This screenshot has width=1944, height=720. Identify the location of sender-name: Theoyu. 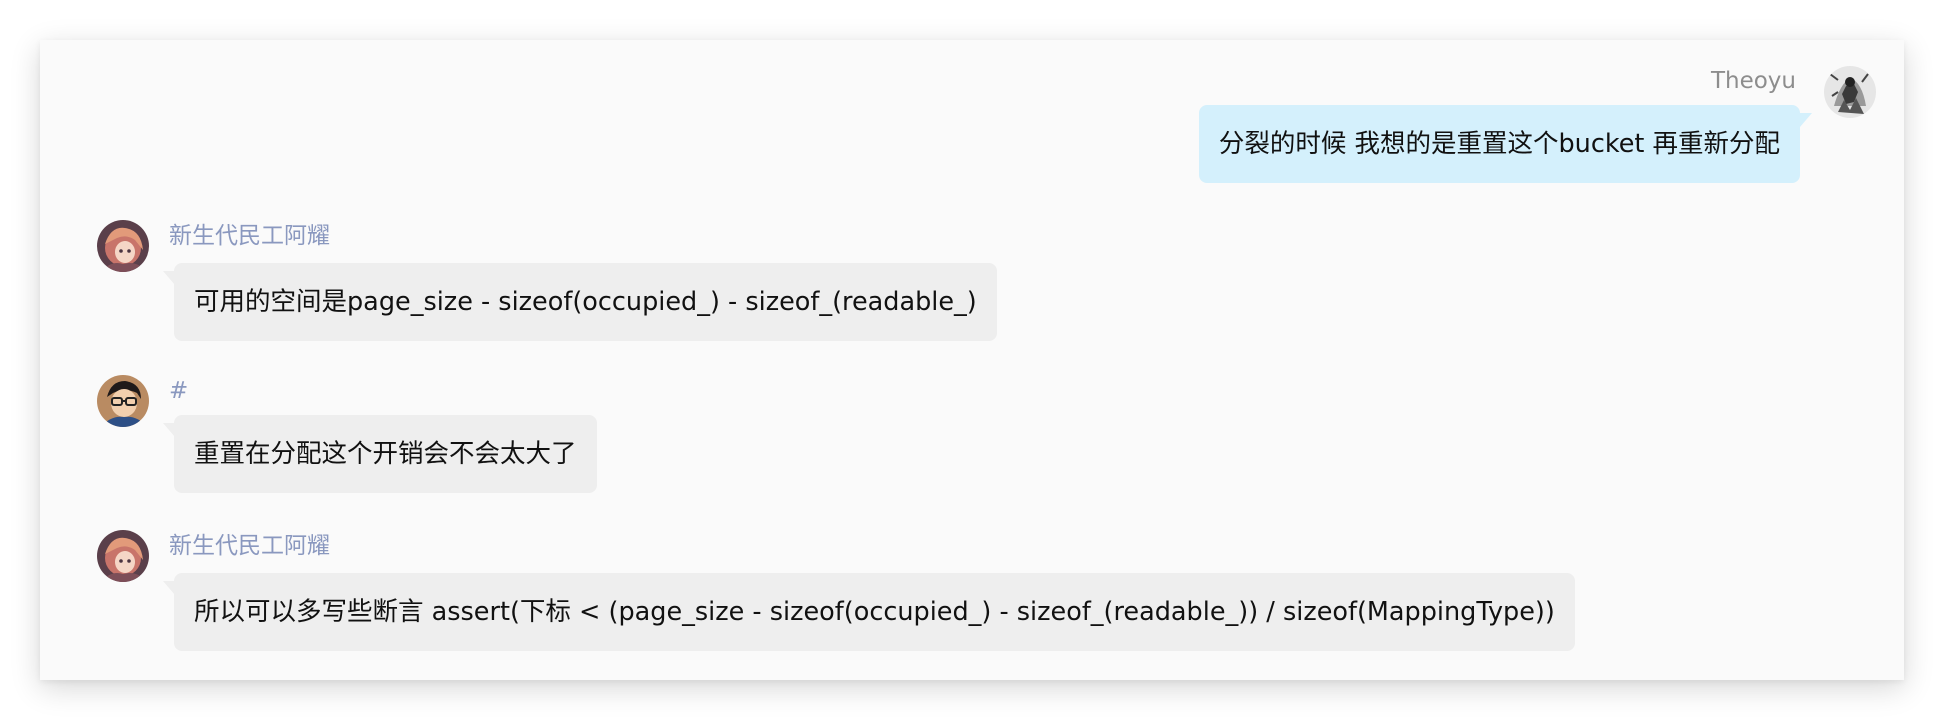
(1753, 81).